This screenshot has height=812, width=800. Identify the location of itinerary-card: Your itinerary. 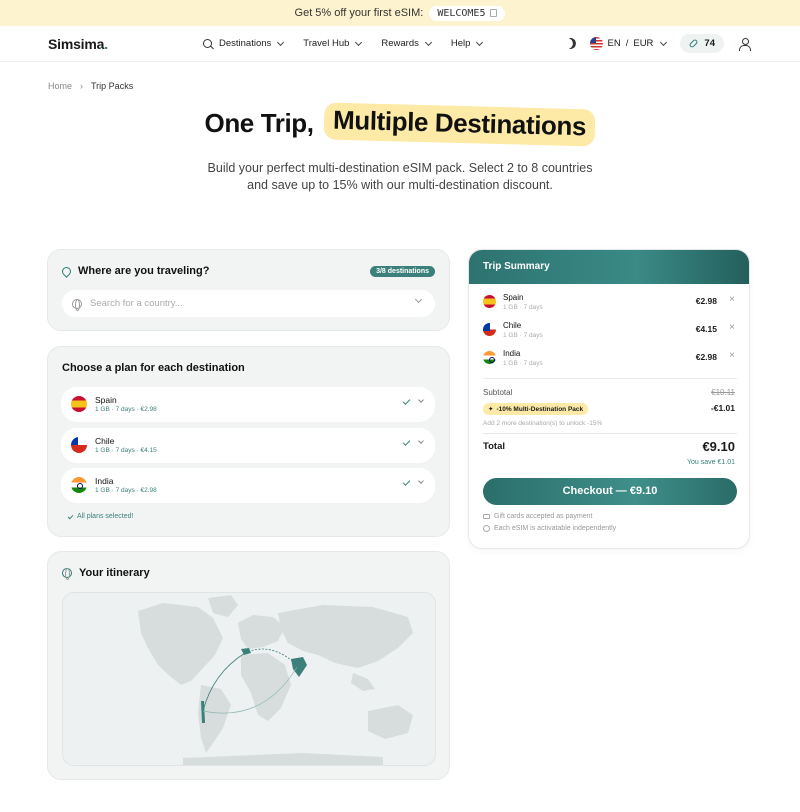
(248, 665).